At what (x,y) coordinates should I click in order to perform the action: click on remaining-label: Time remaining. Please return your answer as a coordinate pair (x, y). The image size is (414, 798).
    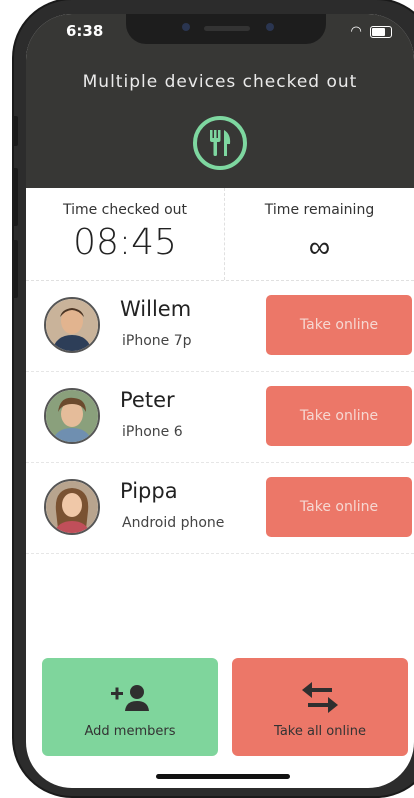
    Looking at the image, I should click on (319, 210).